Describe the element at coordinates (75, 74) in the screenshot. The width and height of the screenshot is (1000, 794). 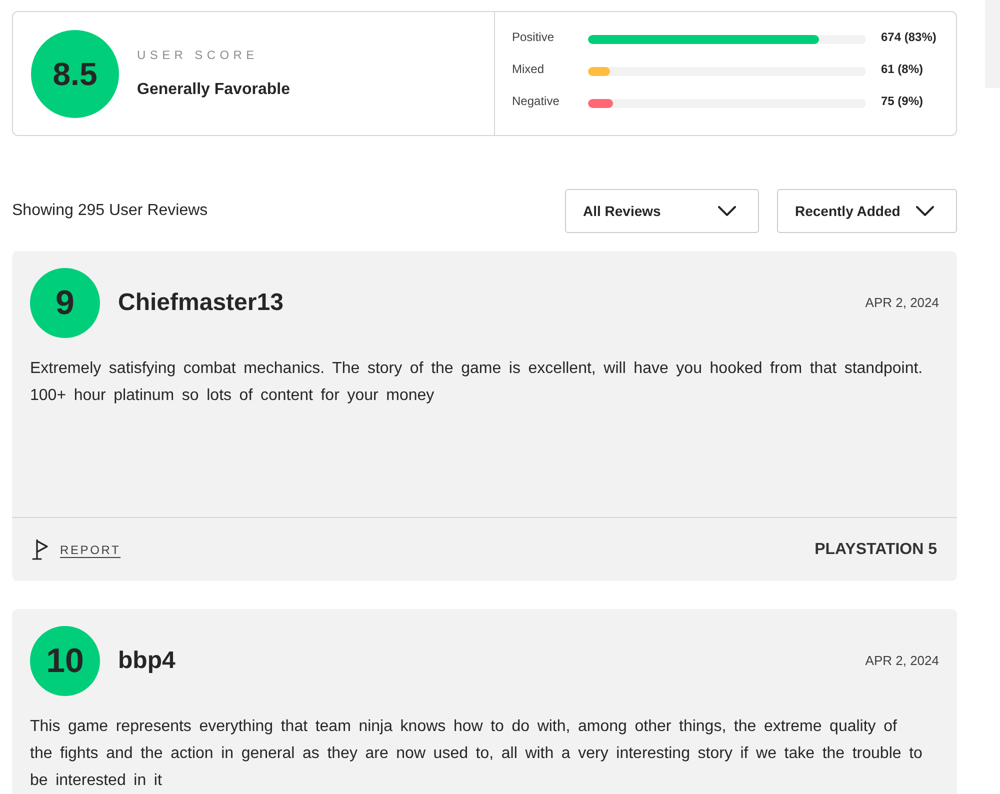
I see `score-badge: 8.5` at that location.